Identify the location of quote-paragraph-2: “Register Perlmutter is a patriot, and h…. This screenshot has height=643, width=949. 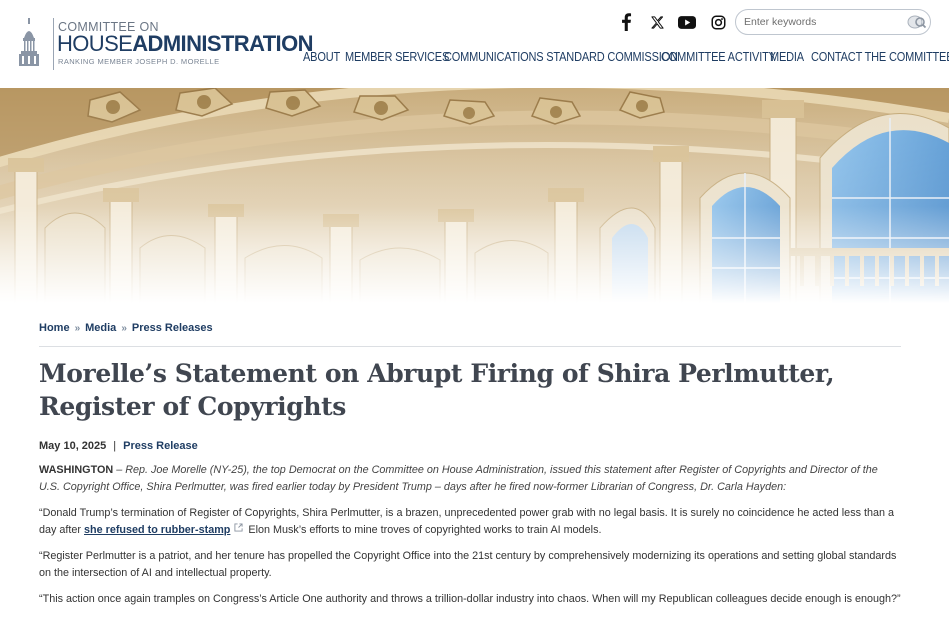
(468, 564).